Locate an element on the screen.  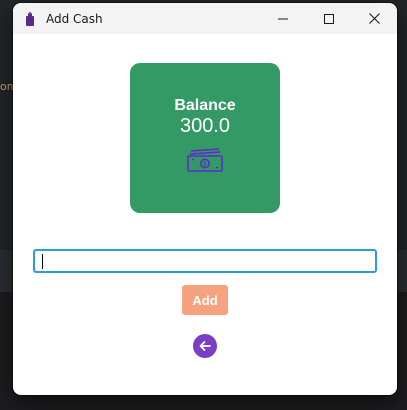
balance-card: Balance 300.0 $ is located at coordinates (205, 138).